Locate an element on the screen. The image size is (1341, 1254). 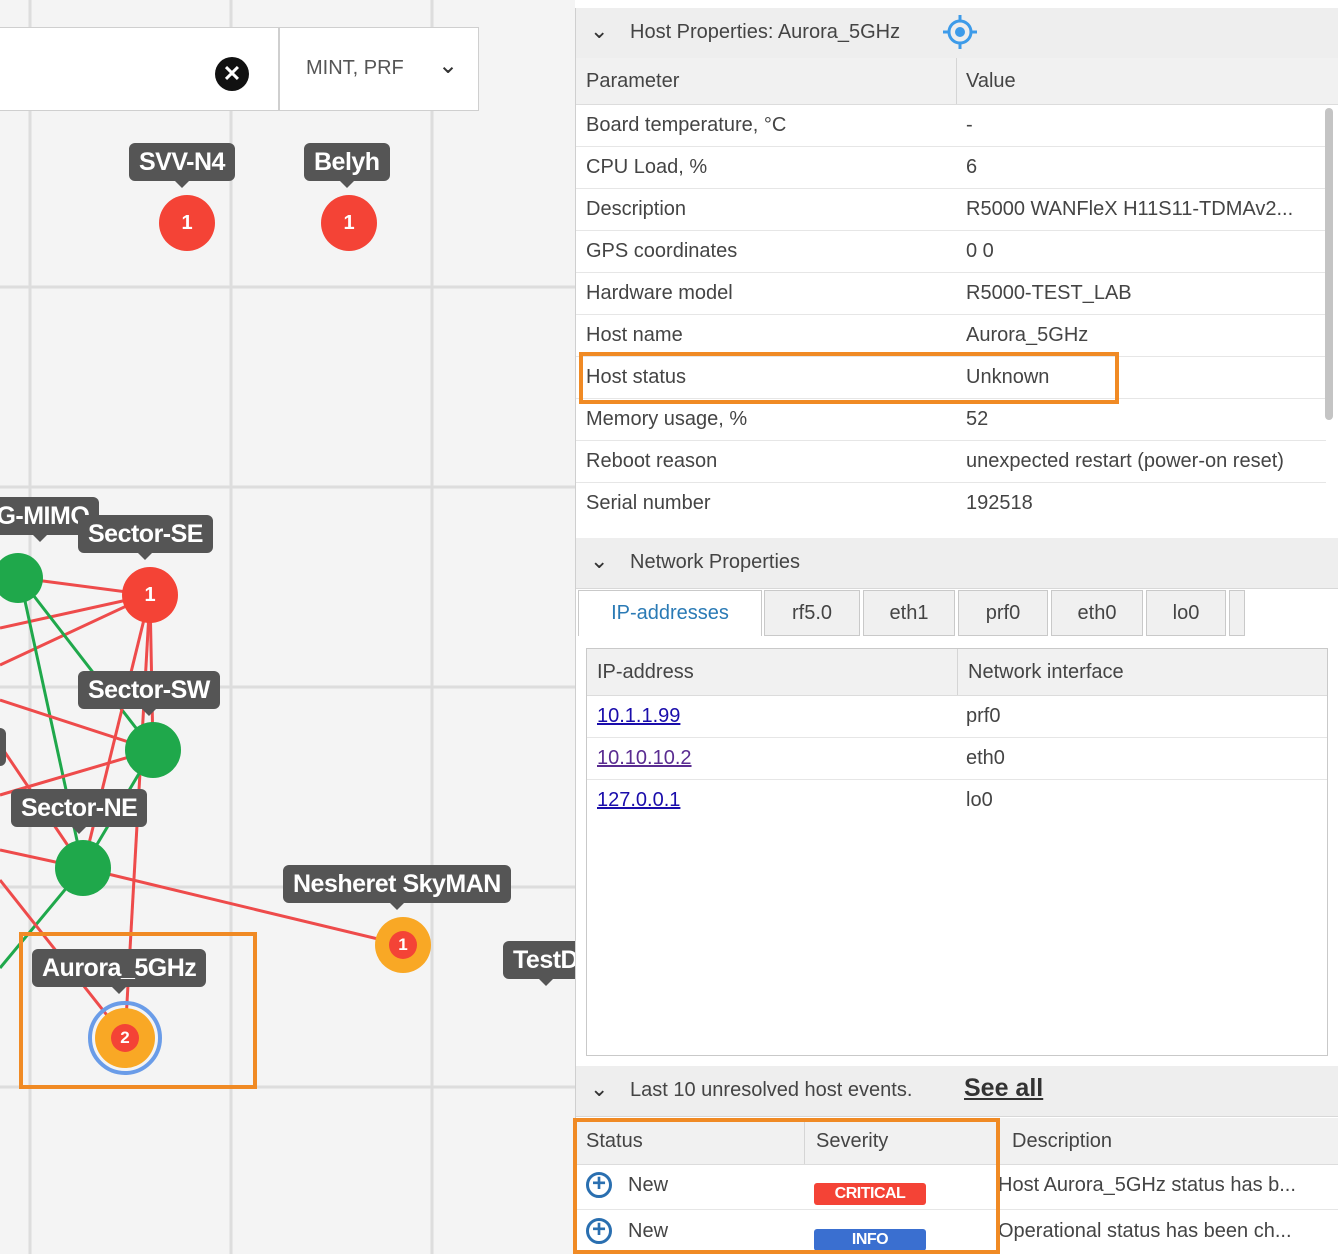
node-label-sector-se: Sector-SE is located at coordinates (145, 537).